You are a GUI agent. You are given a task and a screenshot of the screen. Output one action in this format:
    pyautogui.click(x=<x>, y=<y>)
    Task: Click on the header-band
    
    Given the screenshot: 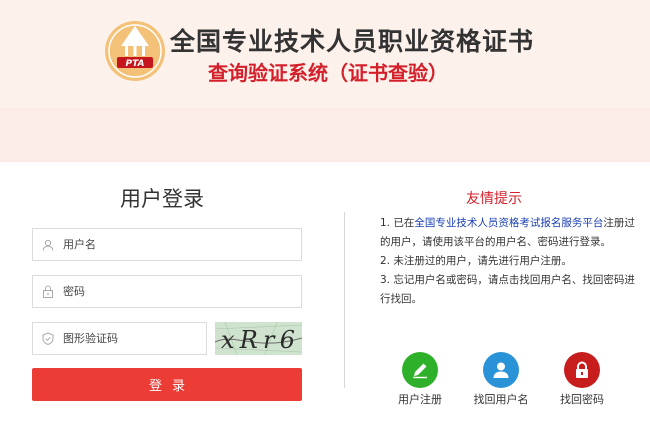 What is the action you would take?
    pyautogui.click(x=325, y=135)
    